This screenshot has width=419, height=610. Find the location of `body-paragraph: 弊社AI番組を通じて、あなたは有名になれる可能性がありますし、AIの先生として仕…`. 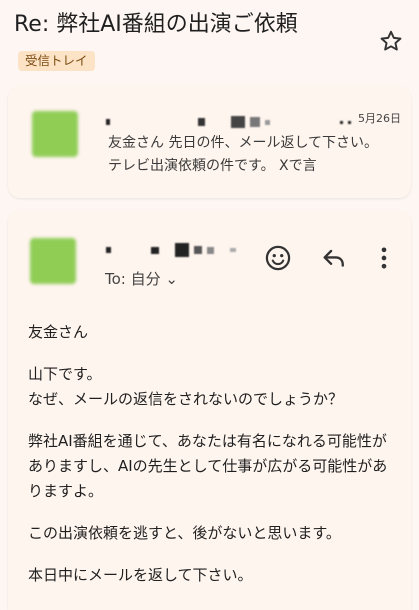

body-paragraph: 弊社AI番組を通じて、あなたは有名になれる可能性がありますし、AIの先生として仕… is located at coordinates (208, 466).